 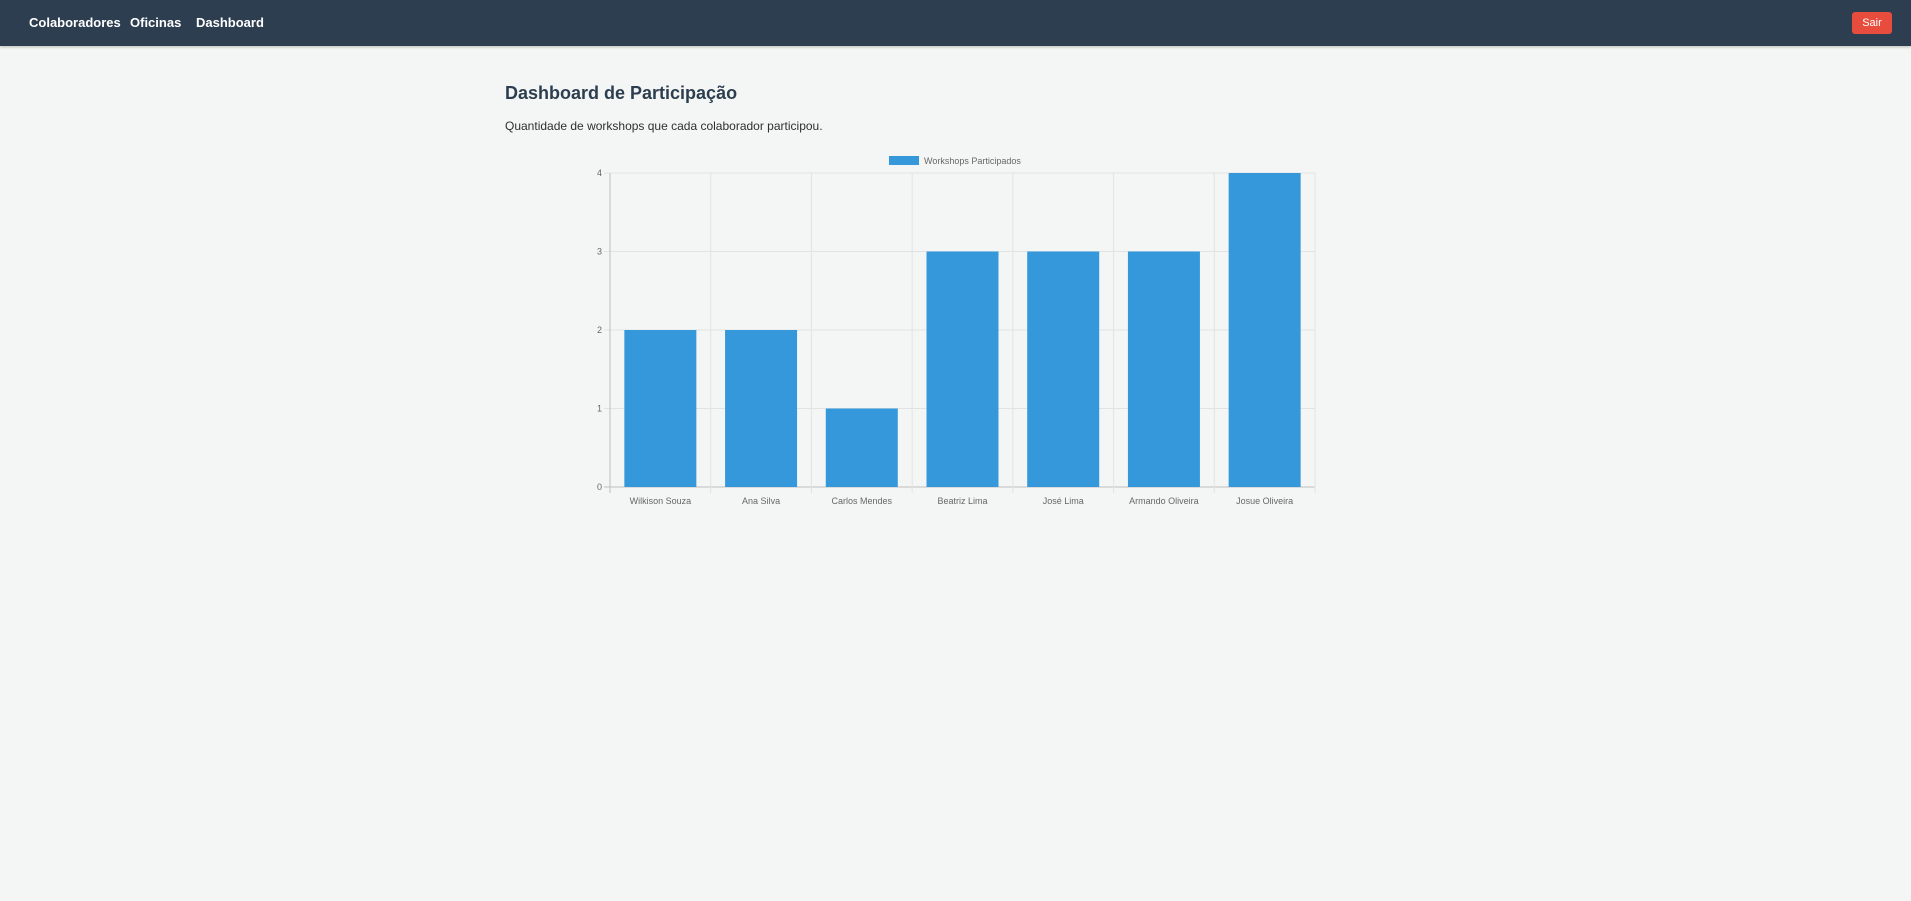 What do you see at coordinates (599, 252) in the screenshot?
I see `y-tick-label: 3` at bounding box center [599, 252].